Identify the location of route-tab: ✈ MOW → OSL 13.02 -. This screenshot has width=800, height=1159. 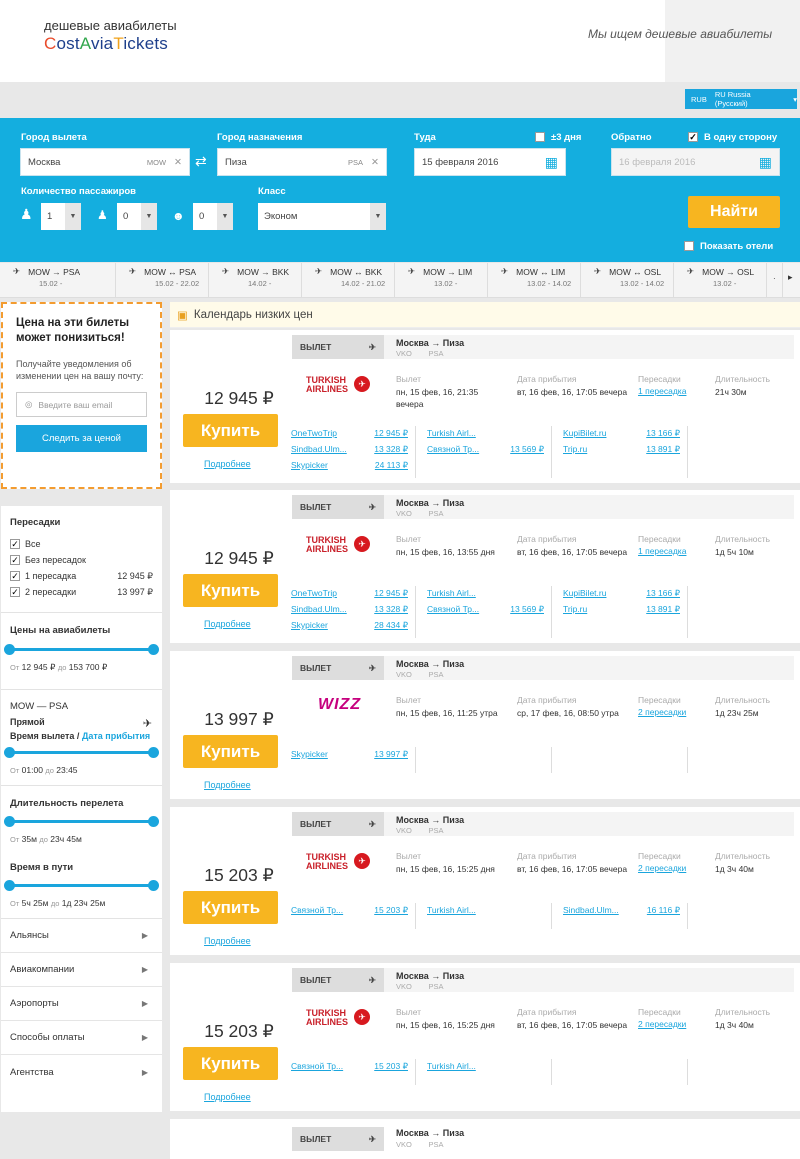
(720, 280).